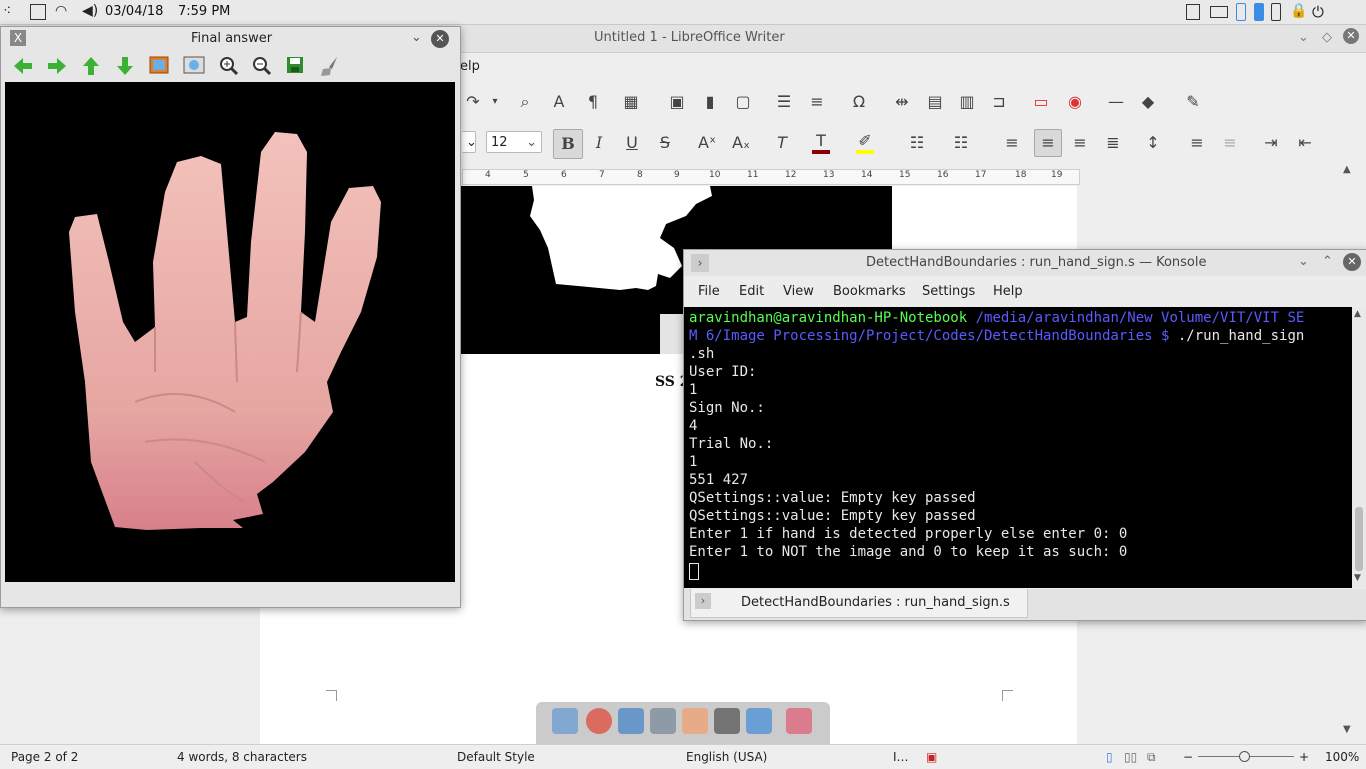 The height and width of the screenshot is (769, 1366). What do you see at coordinates (559, 102) in the screenshot?
I see `spelling-icon: A` at bounding box center [559, 102].